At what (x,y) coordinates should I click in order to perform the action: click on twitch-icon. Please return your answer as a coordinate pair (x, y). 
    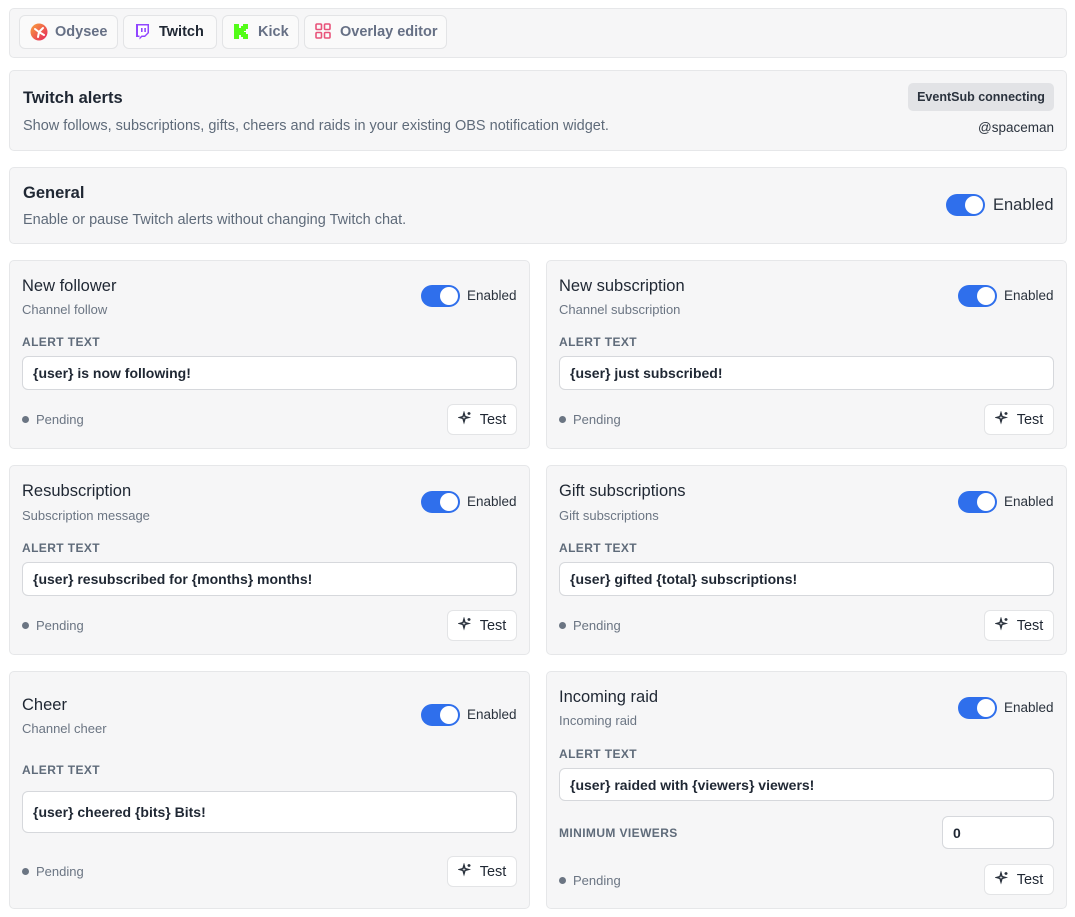
    Looking at the image, I should click on (143, 32).